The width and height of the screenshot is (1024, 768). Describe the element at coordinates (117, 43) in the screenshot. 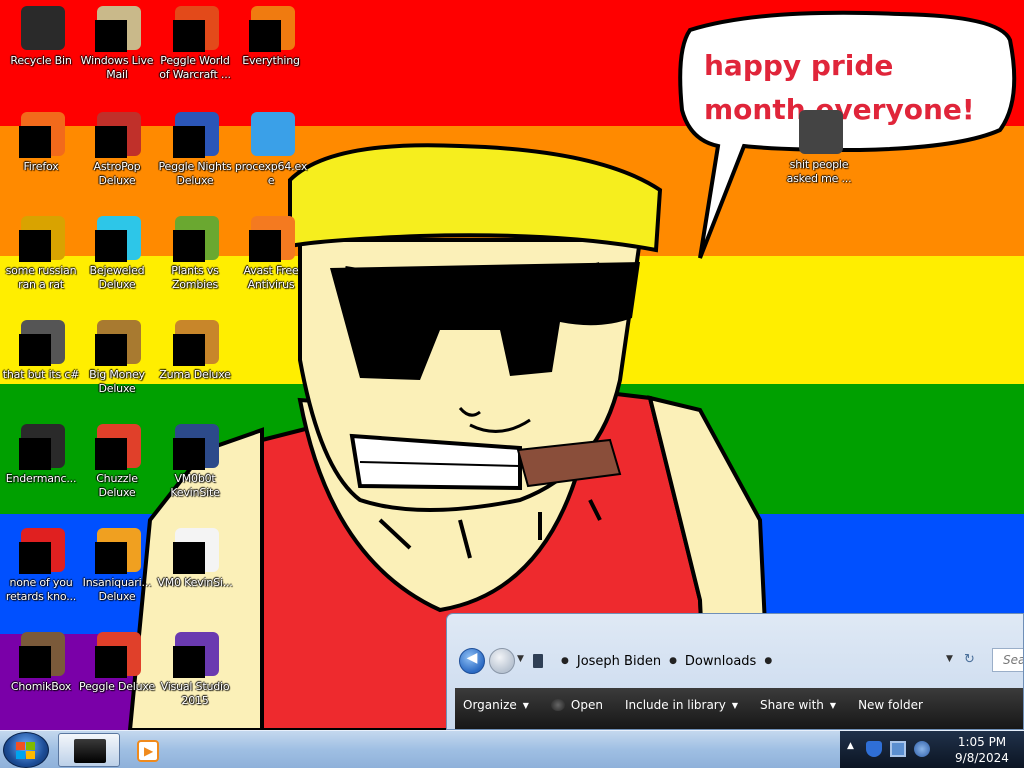

I see `desktop-icon: Windows Live Mail` at that location.